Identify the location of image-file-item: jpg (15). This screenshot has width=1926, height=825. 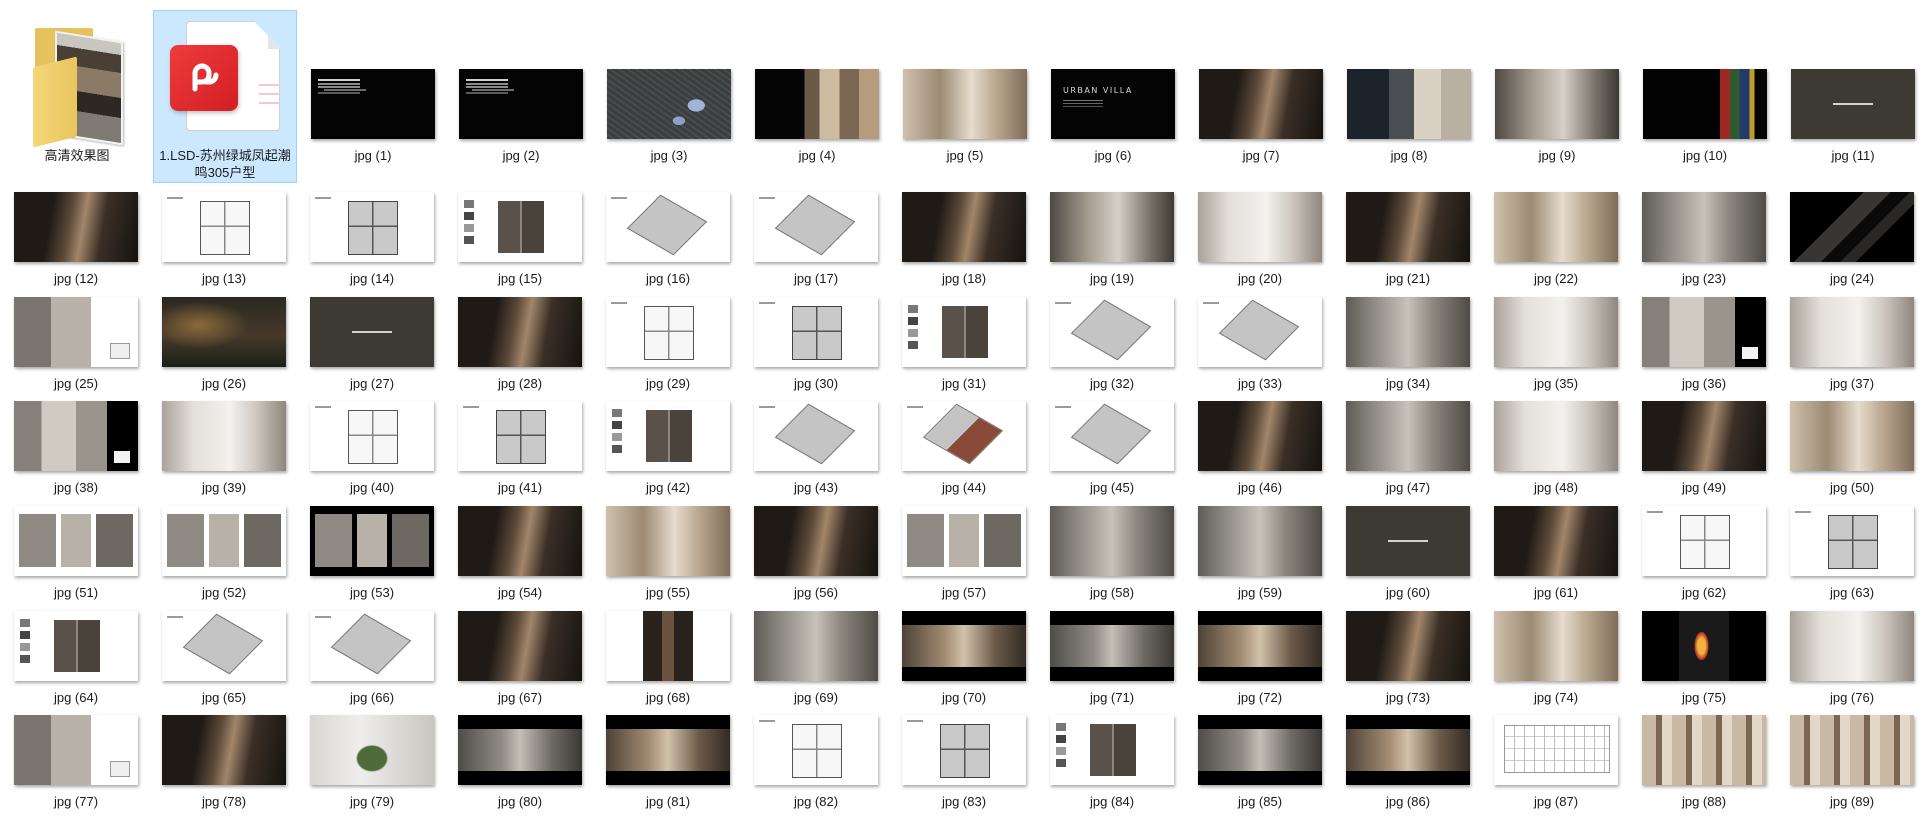
(520, 238).